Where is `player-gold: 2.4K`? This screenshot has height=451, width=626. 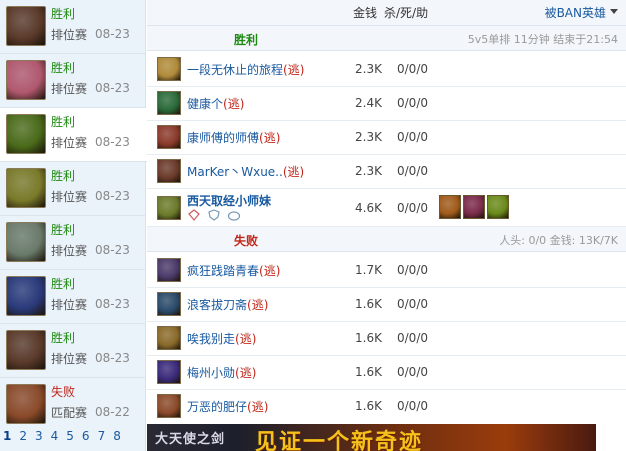 player-gold: 2.4K is located at coordinates (368, 103).